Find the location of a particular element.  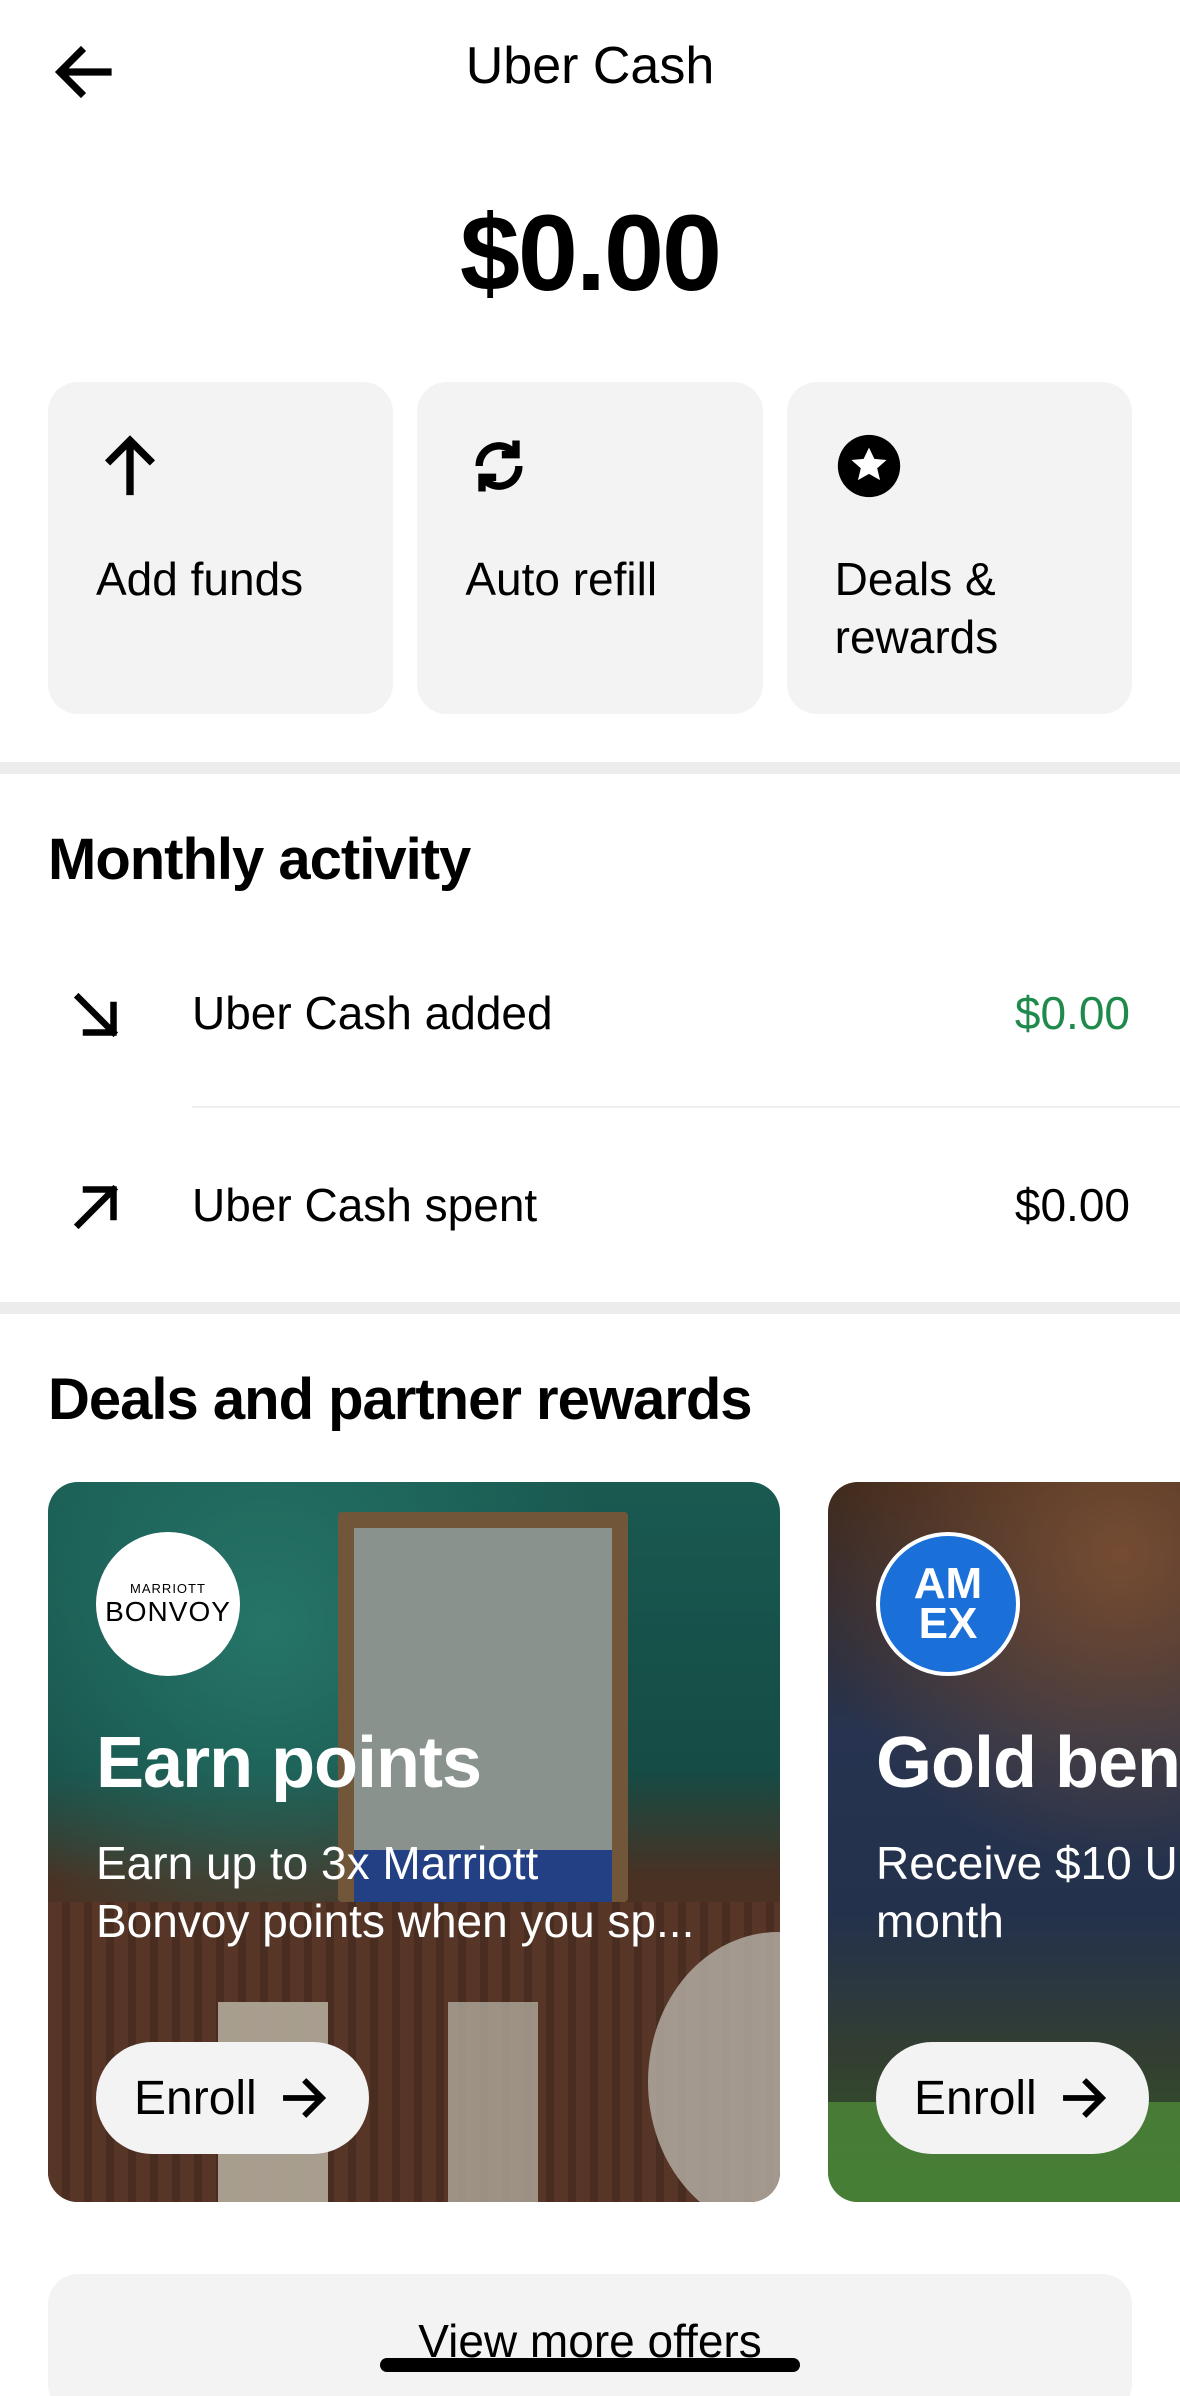

header: Uber Cash is located at coordinates (590, 70).